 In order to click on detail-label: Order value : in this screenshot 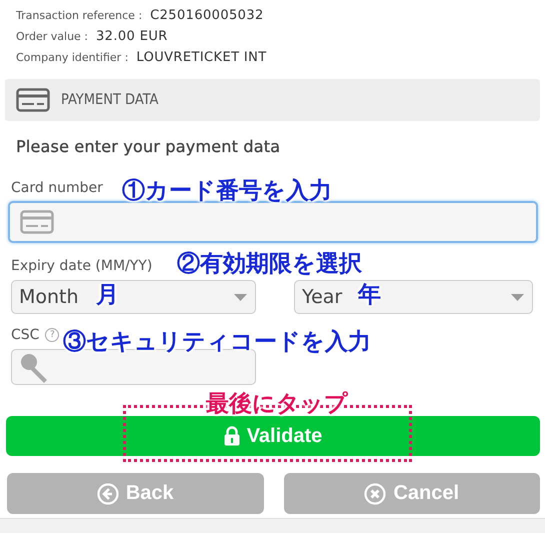, I will do `click(52, 36)`.